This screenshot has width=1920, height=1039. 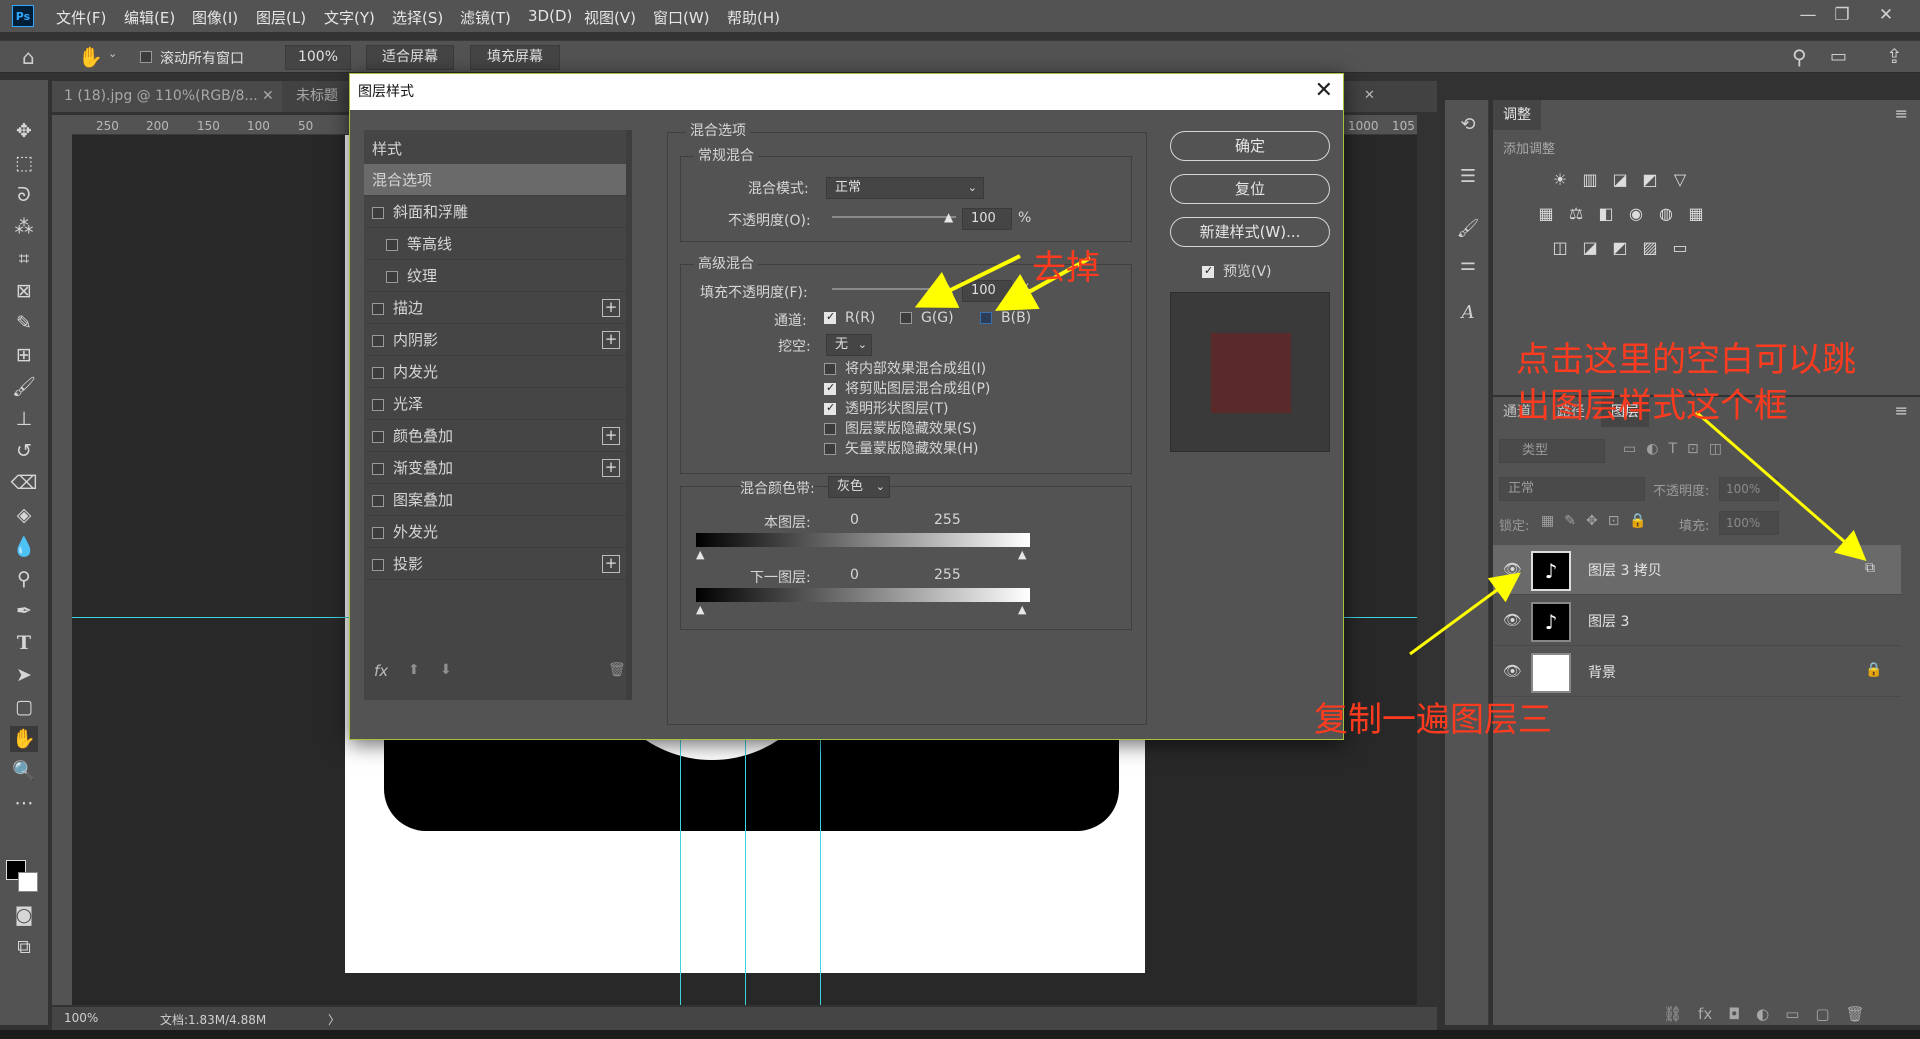 I want to click on annotation-duplicate: 复制一遍图层三, so click(x=1433, y=720).